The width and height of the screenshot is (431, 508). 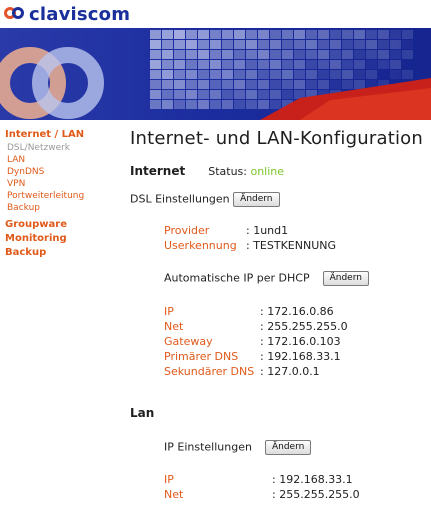 What do you see at coordinates (226, 230) in the screenshot?
I see `dsl-provider-row: Provider: 1und1` at bounding box center [226, 230].